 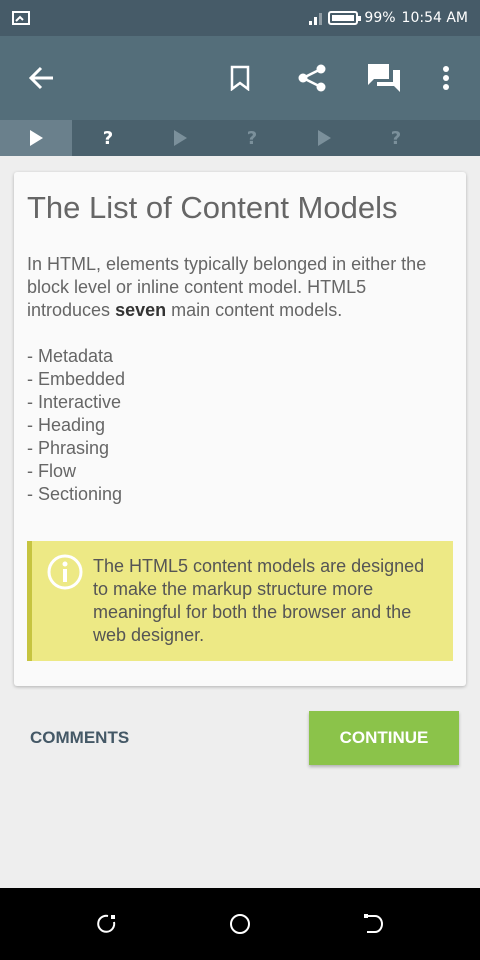 What do you see at coordinates (316, 18) in the screenshot?
I see `signal-icon` at bounding box center [316, 18].